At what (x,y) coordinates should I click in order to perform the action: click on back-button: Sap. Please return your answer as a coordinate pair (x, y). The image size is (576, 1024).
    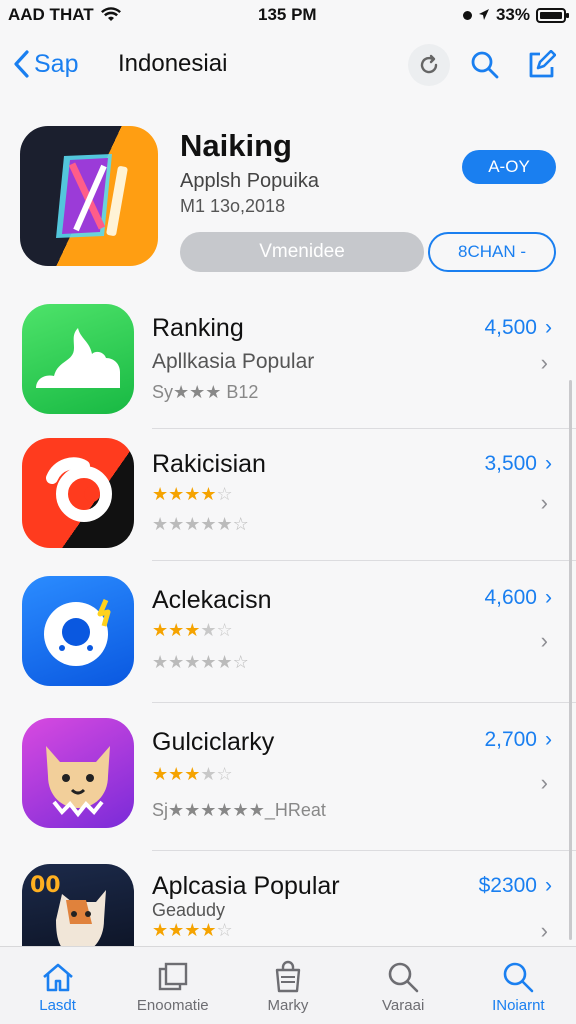
    Looking at the image, I should click on (45, 64).